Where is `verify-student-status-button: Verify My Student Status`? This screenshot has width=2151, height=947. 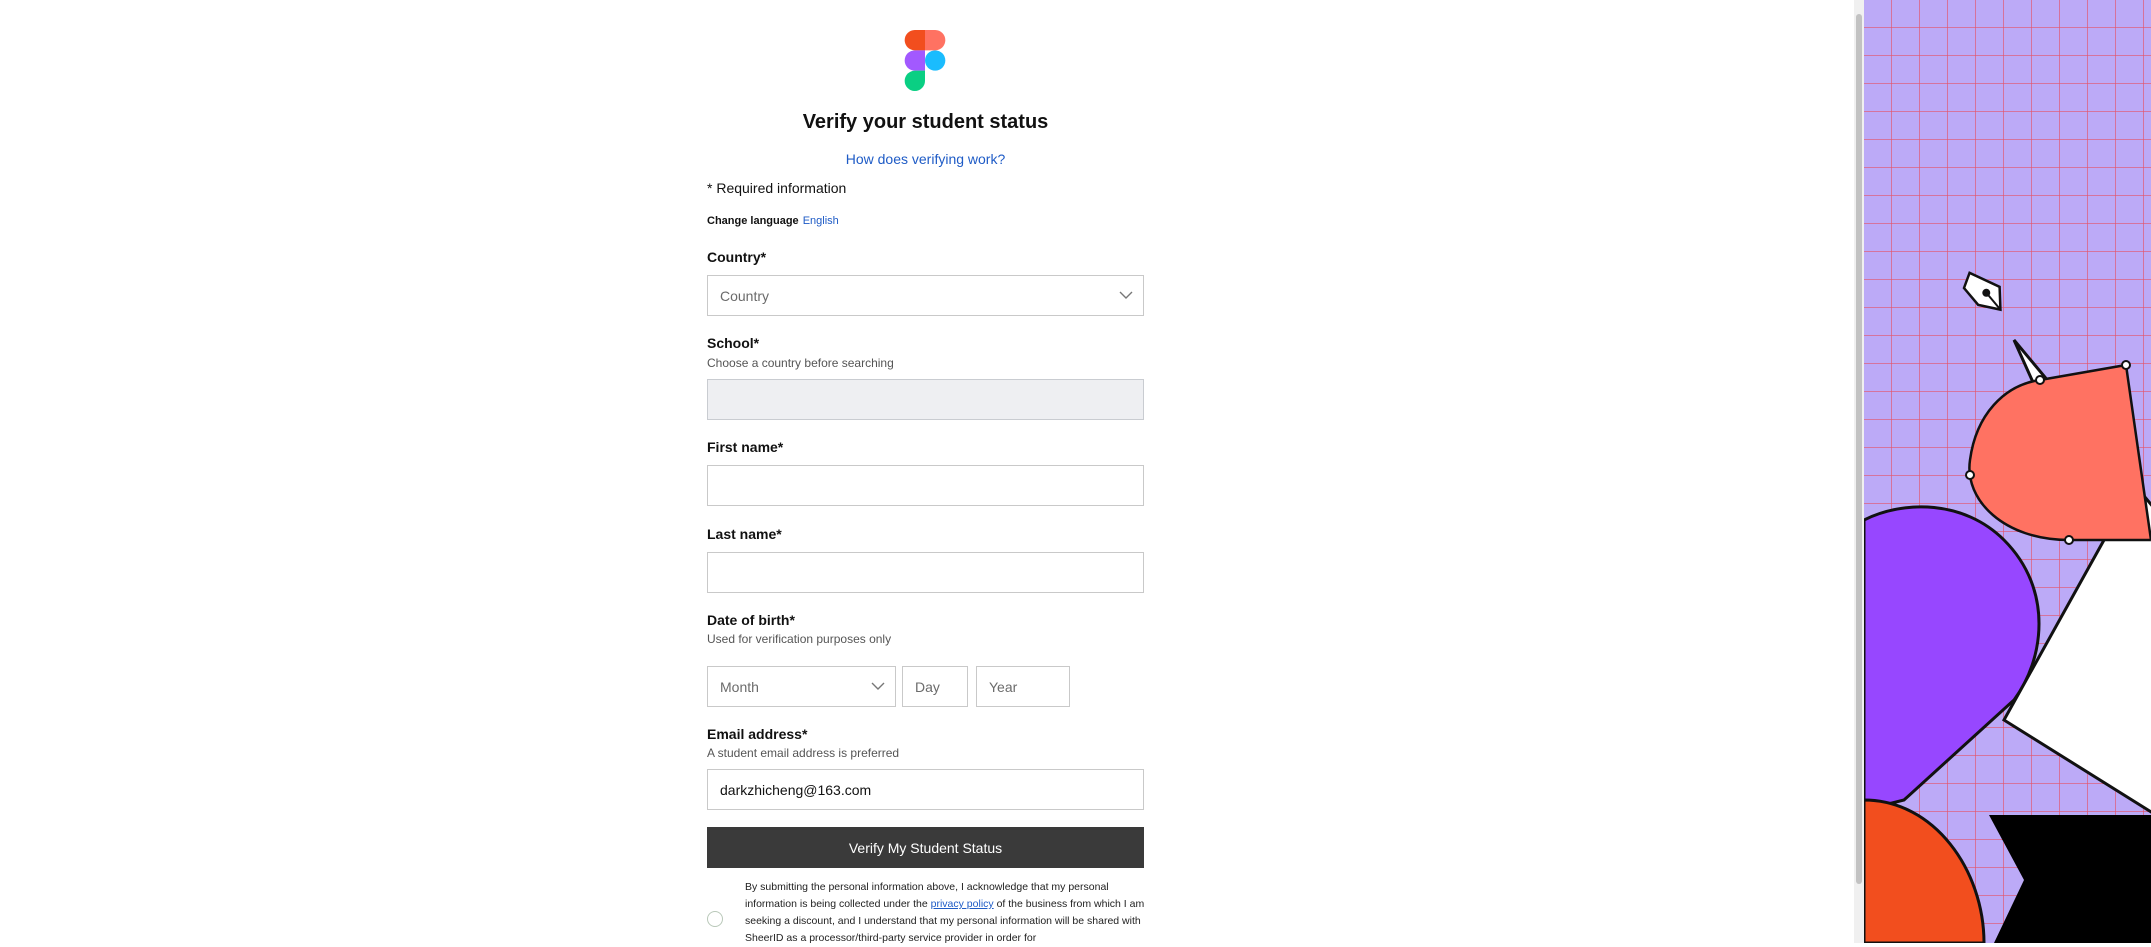
verify-student-status-button: Verify My Student Status is located at coordinates (925, 847).